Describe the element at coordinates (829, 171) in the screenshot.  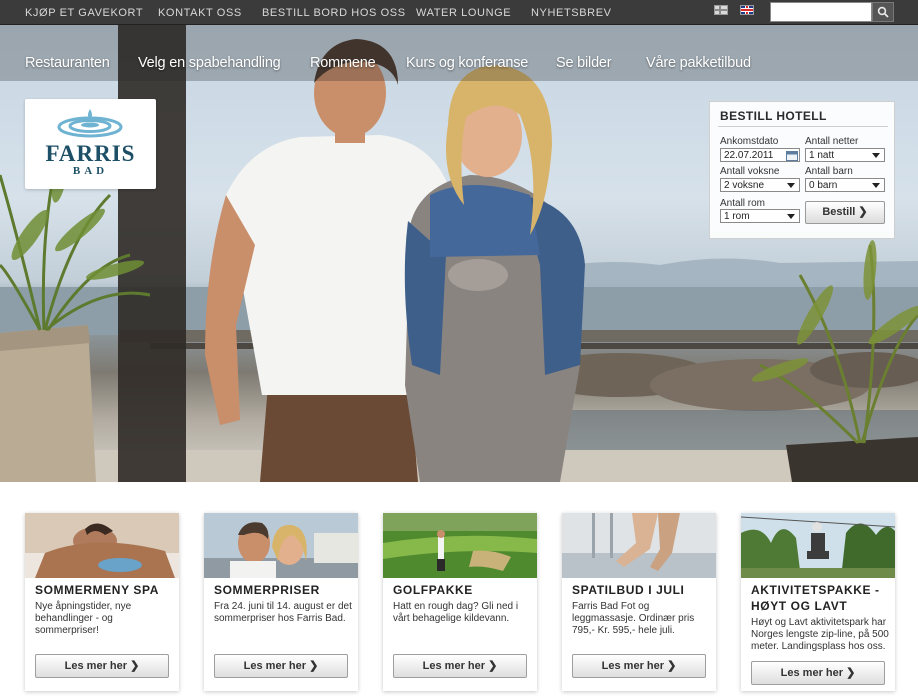
I see `children-label: Antall barn` at that location.